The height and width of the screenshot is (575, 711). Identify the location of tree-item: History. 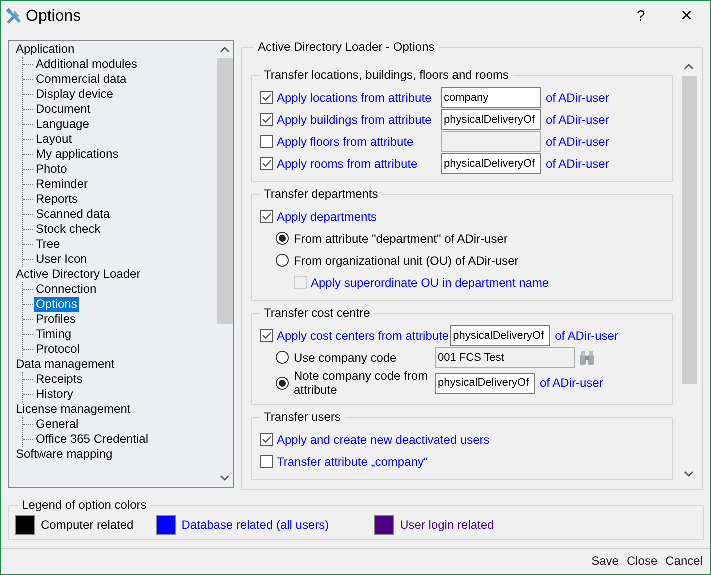
(55, 394).